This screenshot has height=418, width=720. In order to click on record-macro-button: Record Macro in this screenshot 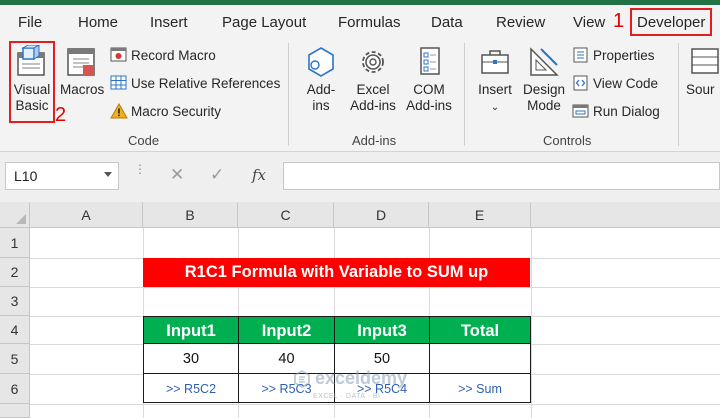, I will do `click(163, 55)`.